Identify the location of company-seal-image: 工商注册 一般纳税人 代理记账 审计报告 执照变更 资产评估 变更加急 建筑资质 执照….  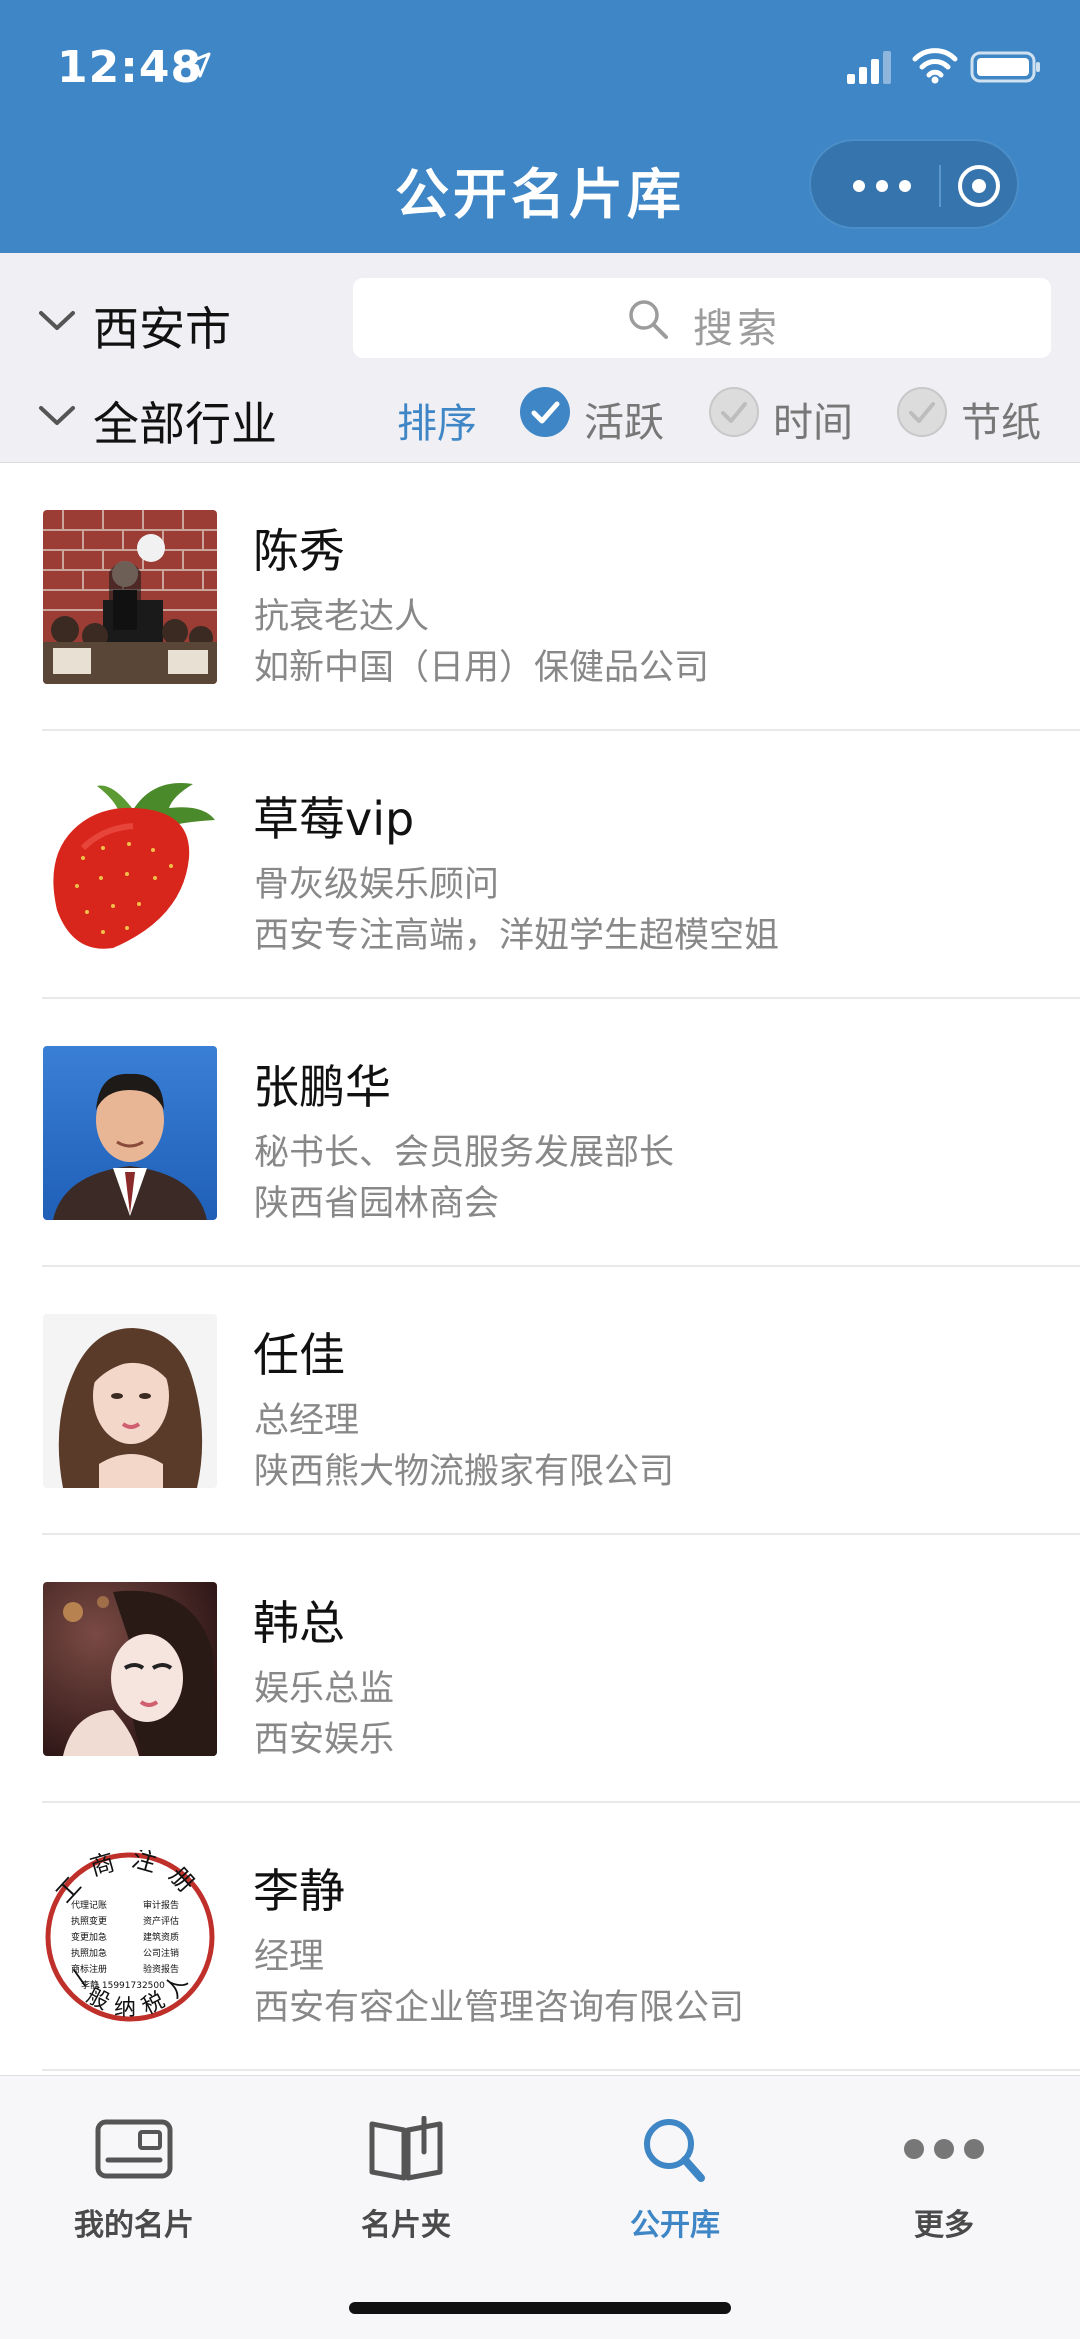
(130, 1937).